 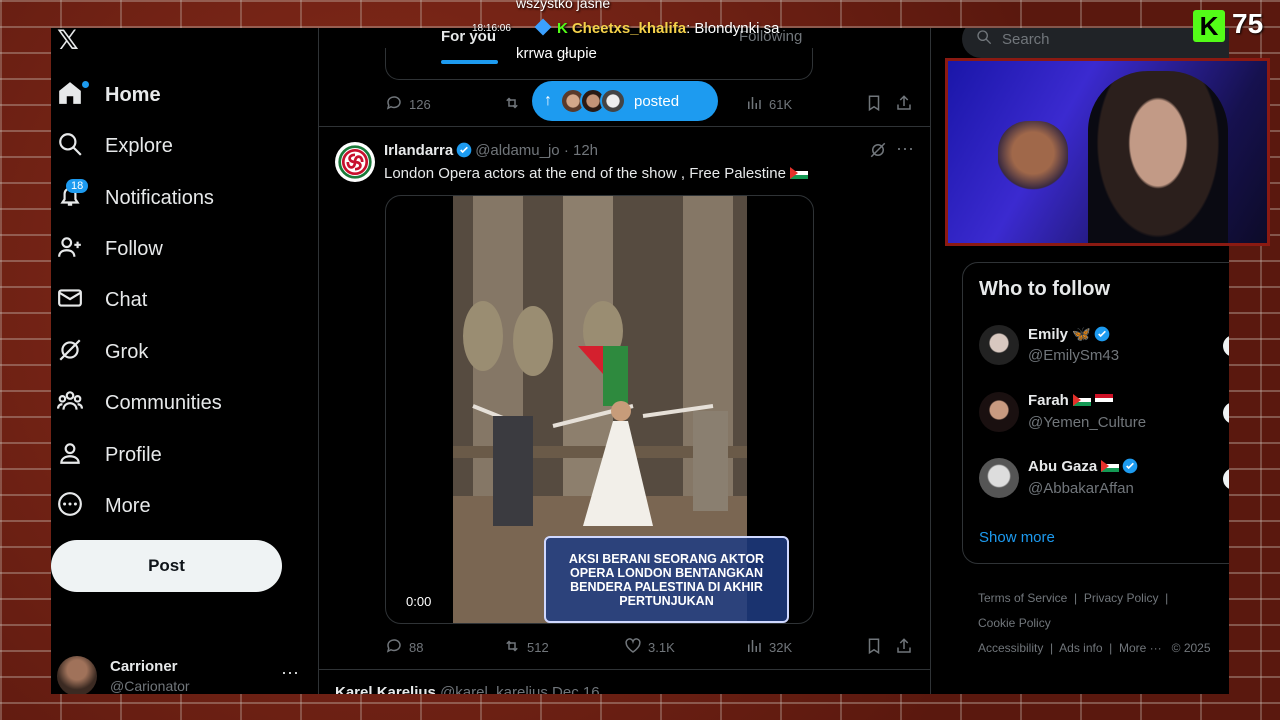 I want to click on tweet-actions: 88 512 3.1K 32K, so click(x=650, y=649).